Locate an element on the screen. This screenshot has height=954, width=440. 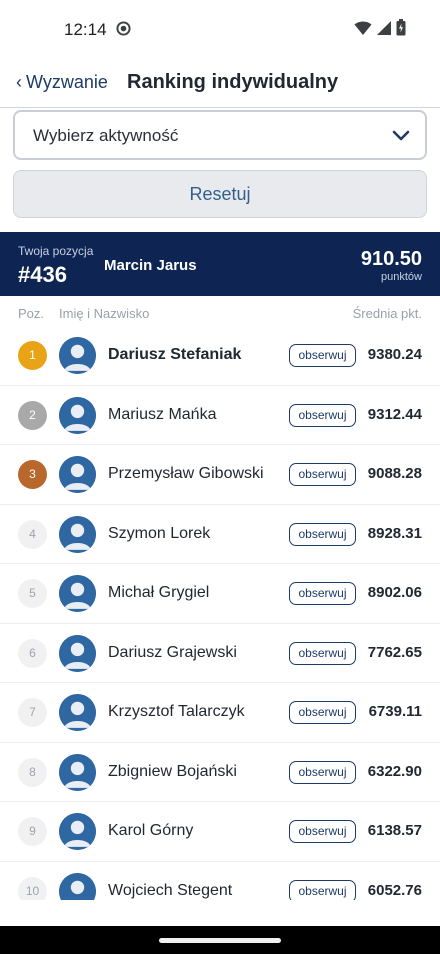
player-score: 9312.44 is located at coordinates (394, 414).